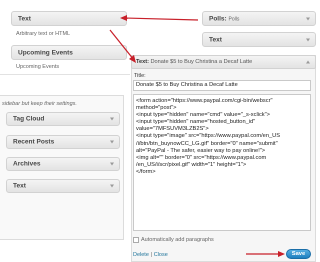  What do you see at coordinates (156, 108) in the screenshot?
I see `code-line: method="post">` at bounding box center [156, 108].